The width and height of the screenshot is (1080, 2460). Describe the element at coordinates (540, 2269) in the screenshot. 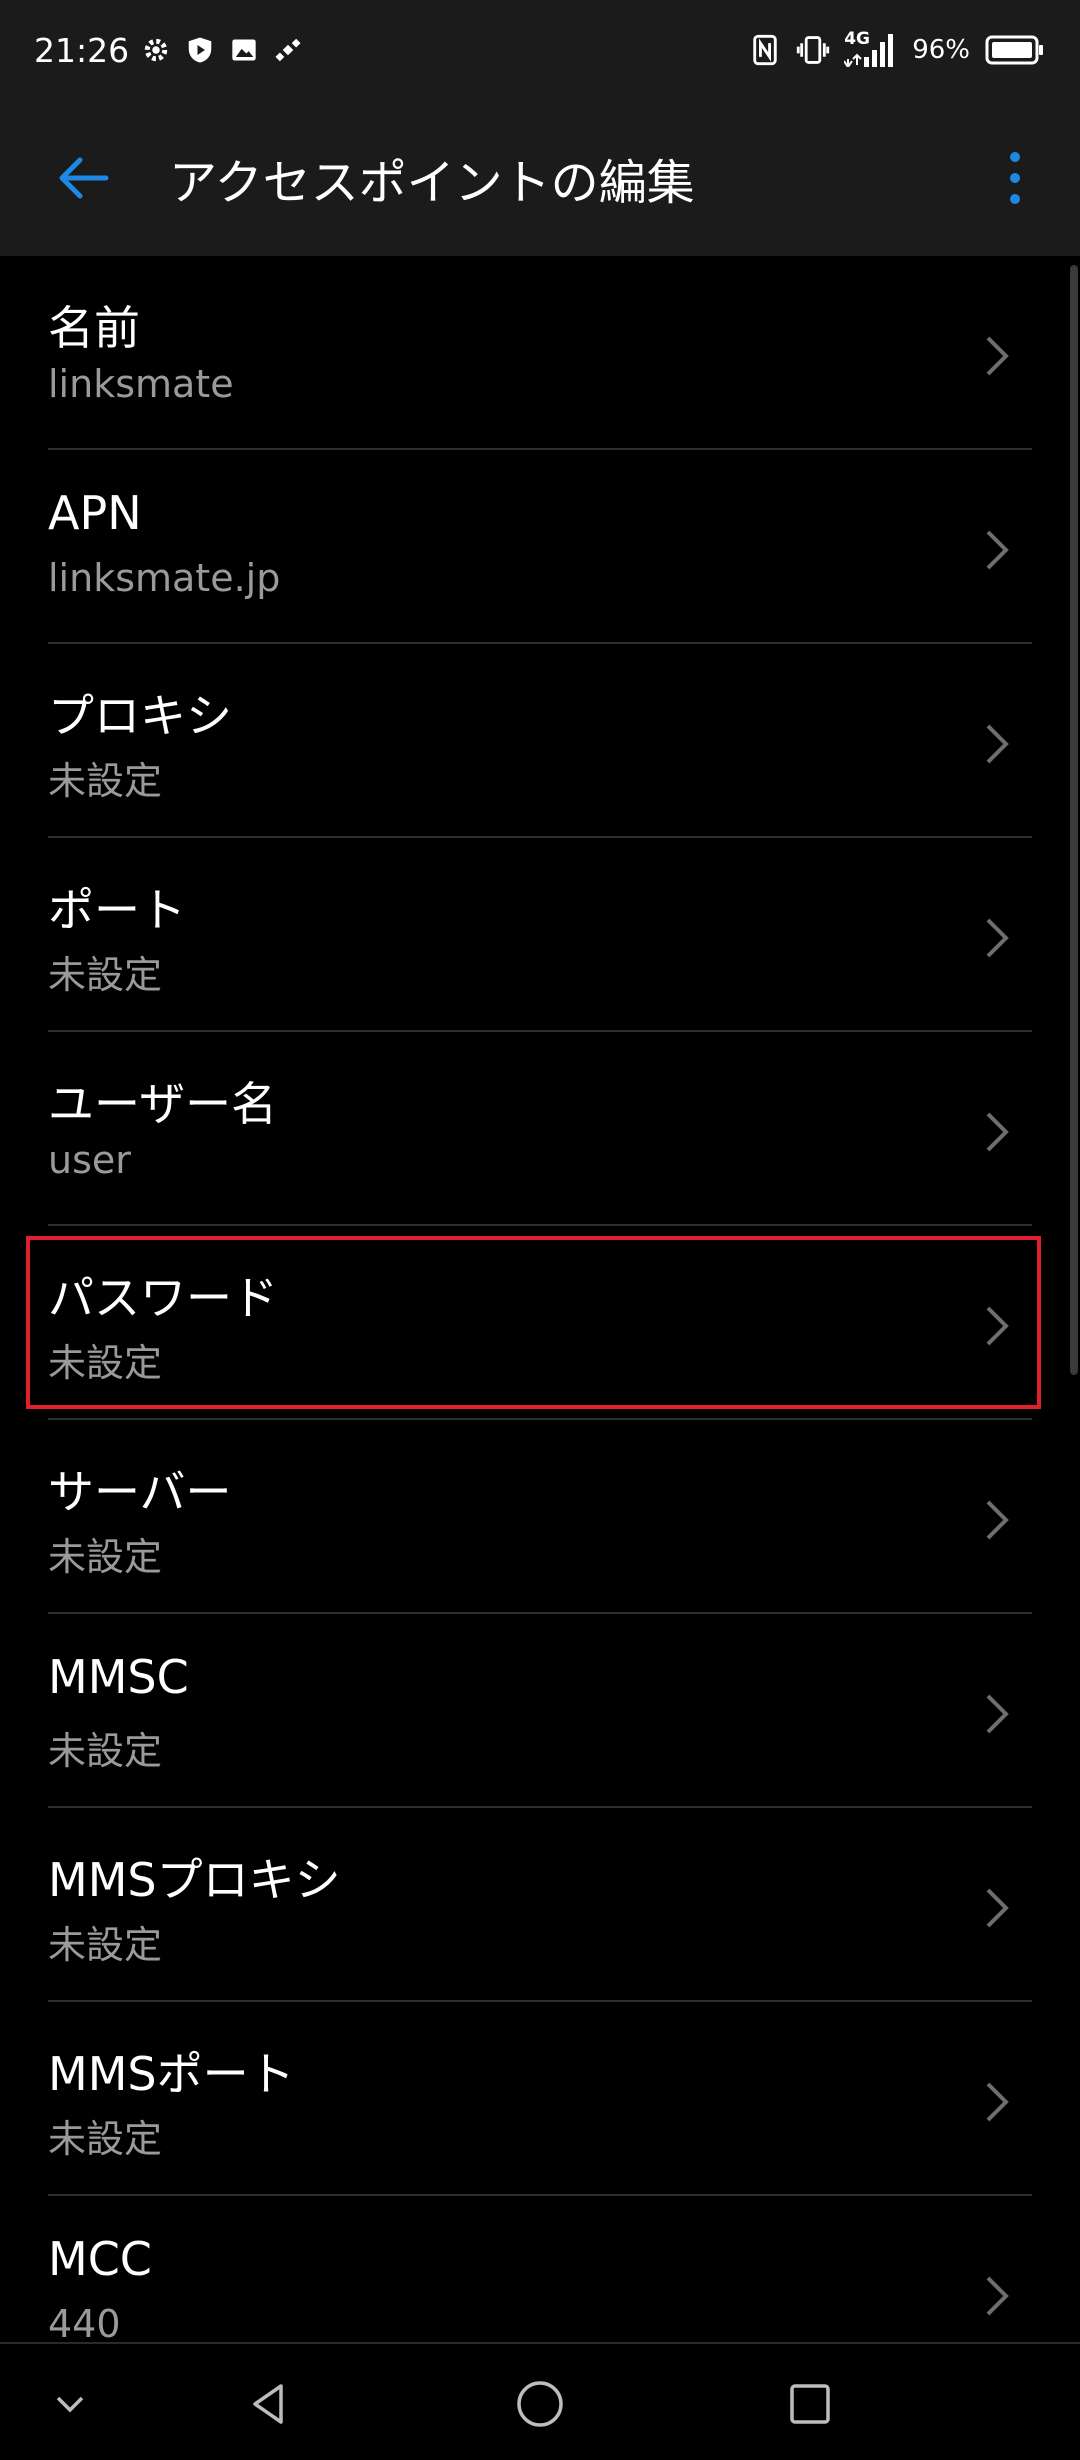

I see `setting-mcc: MCC 440` at that location.